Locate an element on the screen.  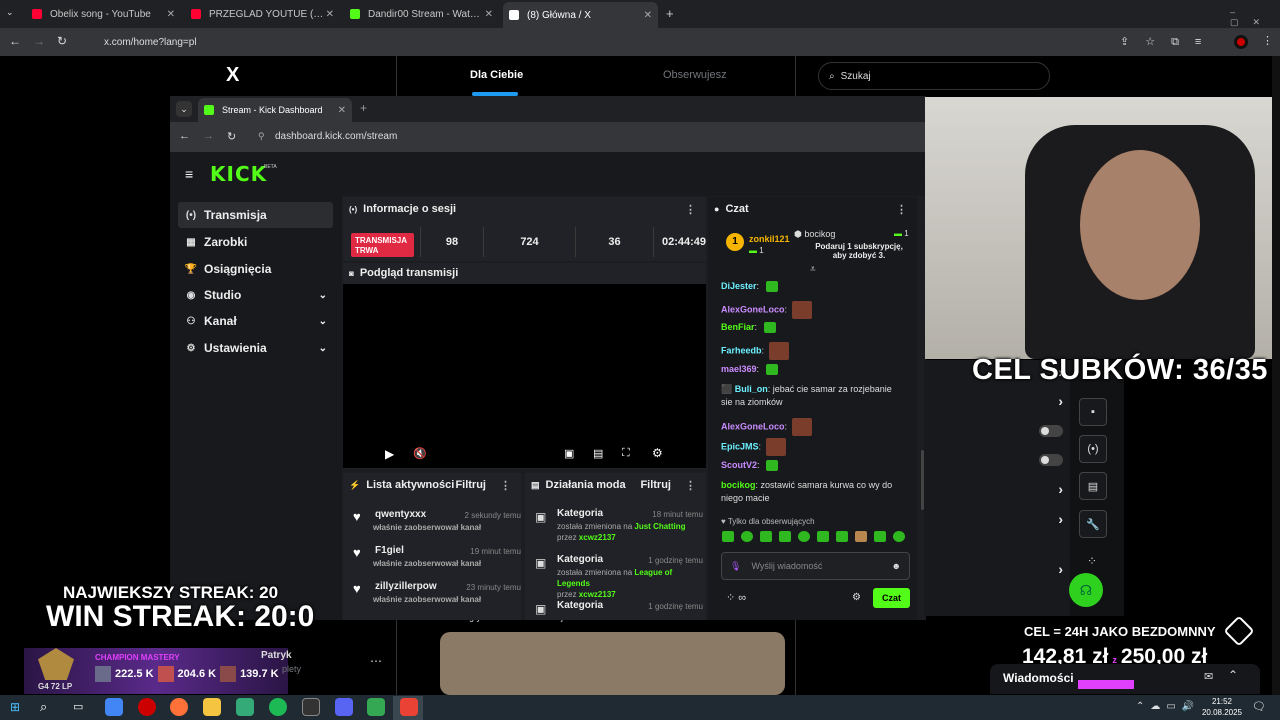
chrome-taskbar-icon is located at coordinates (114, 707).